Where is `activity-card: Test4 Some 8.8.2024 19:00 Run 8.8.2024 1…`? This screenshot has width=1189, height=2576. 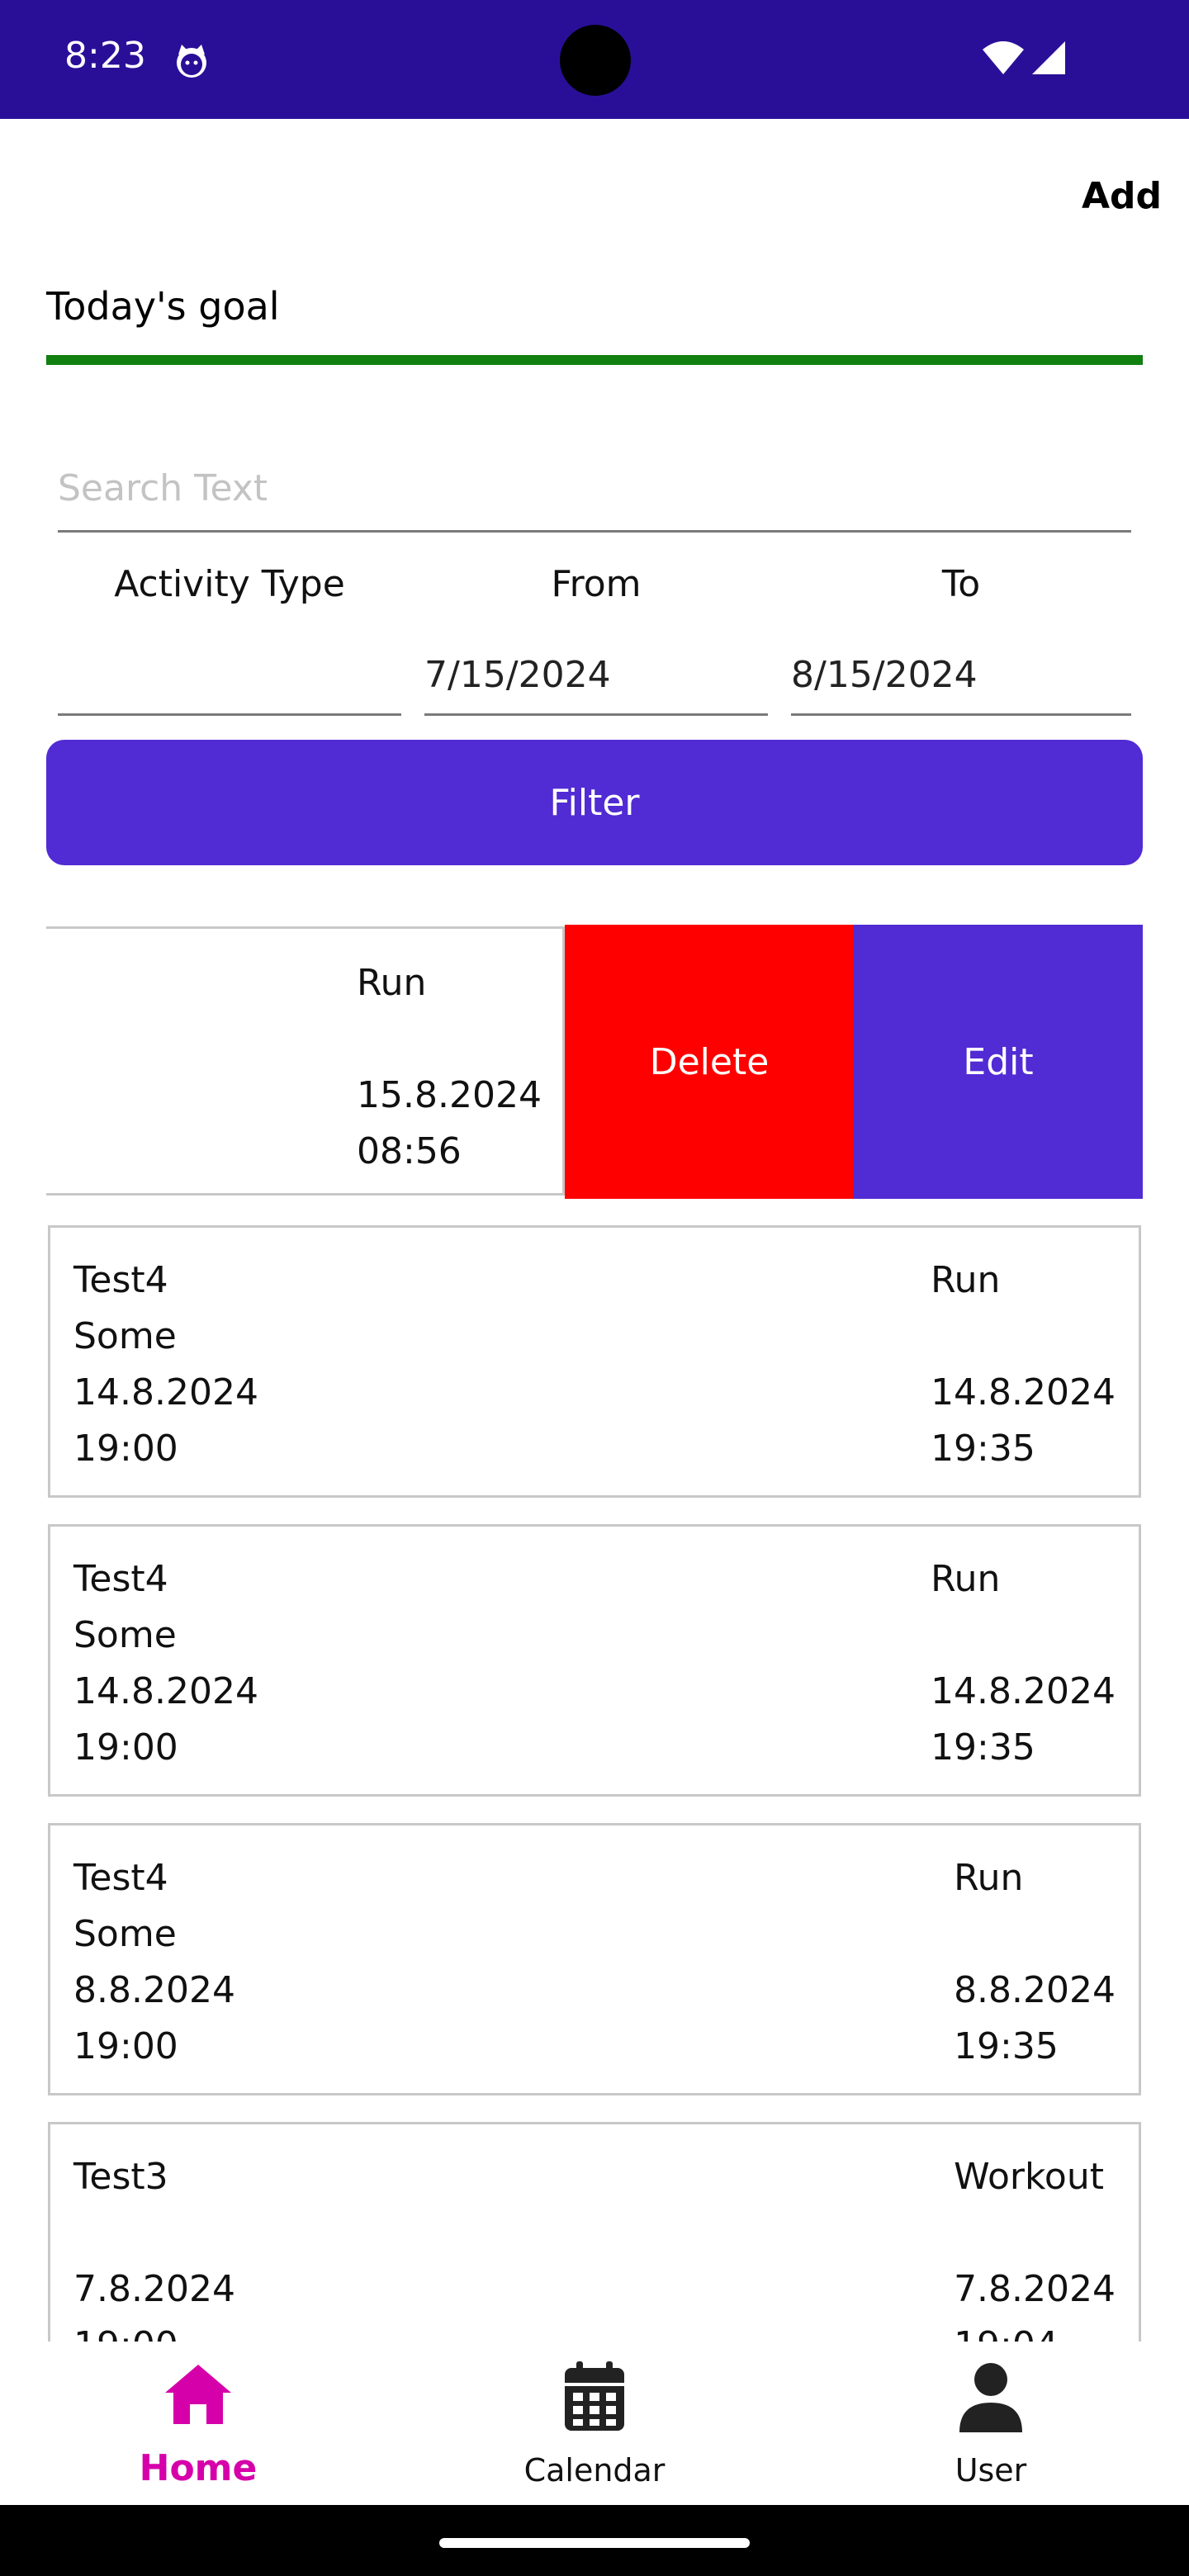 activity-card: Test4 Some 8.8.2024 19:00 Run 8.8.2024 1… is located at coordinates (594, 1959).